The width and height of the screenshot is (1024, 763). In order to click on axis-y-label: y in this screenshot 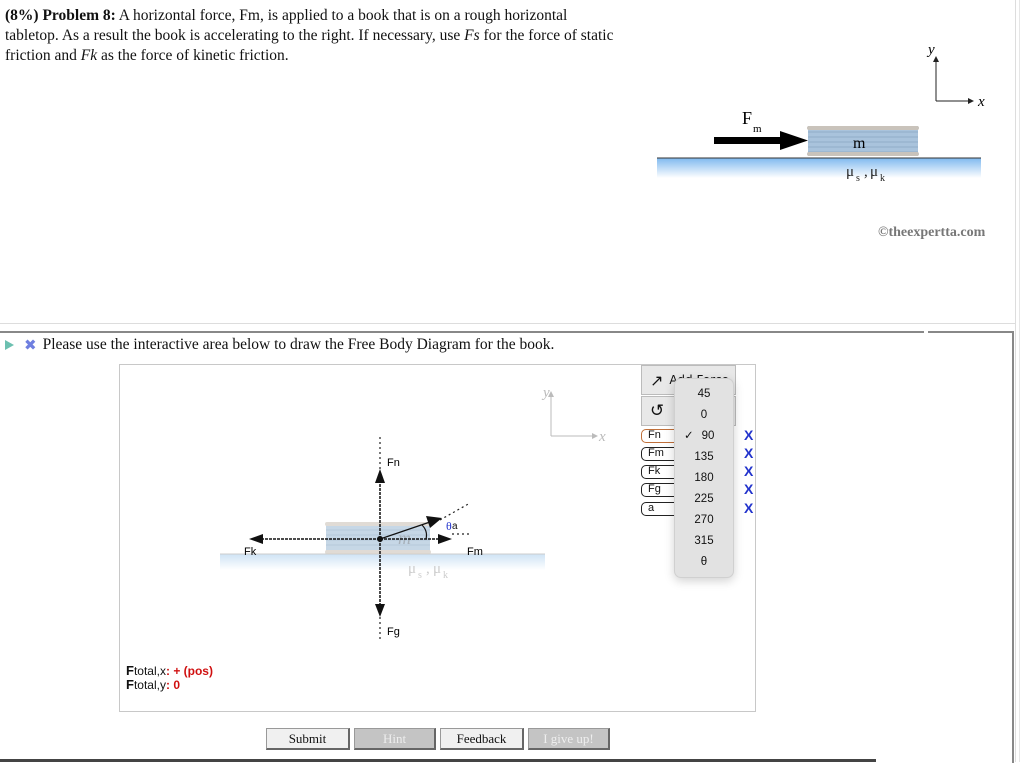, I will do `click(930, 50)`.